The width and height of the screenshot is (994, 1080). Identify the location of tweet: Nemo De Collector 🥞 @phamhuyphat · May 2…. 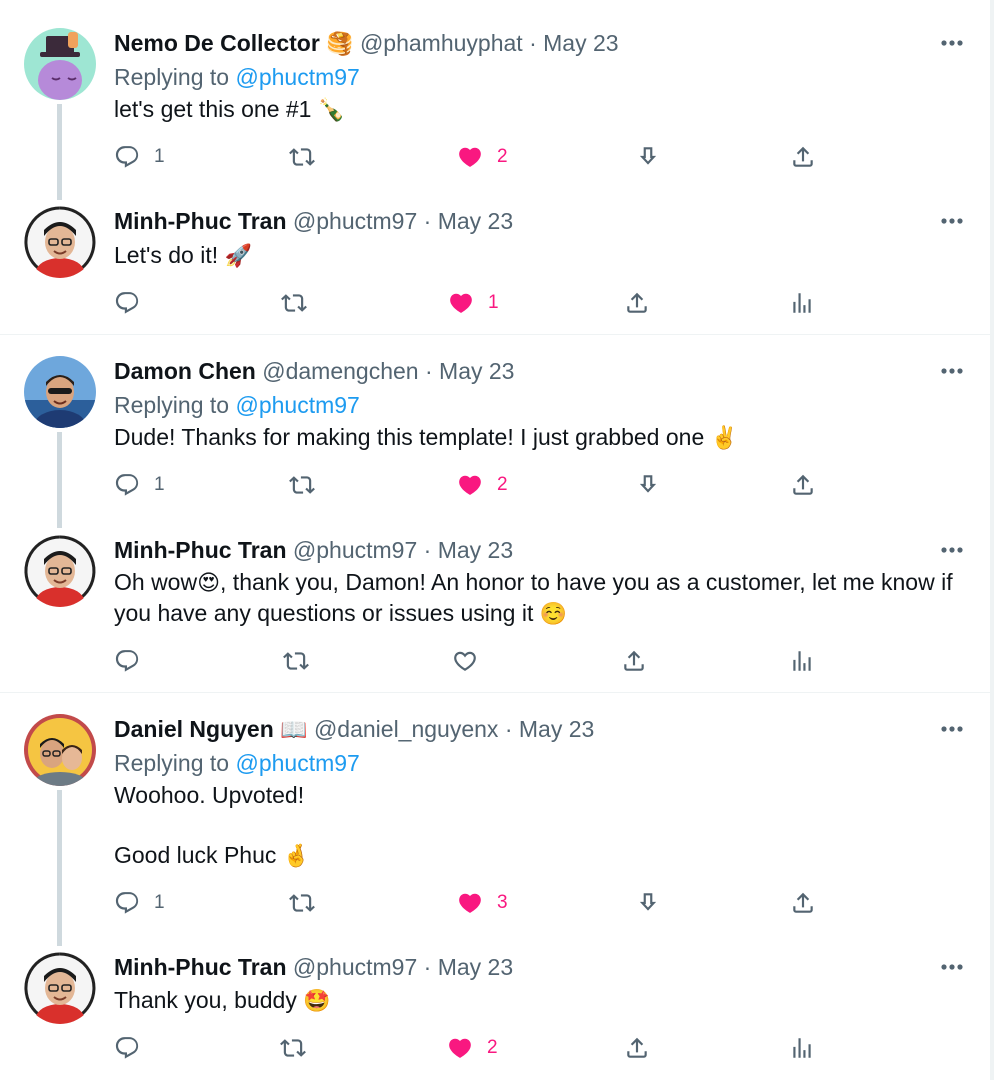
(495, 108).